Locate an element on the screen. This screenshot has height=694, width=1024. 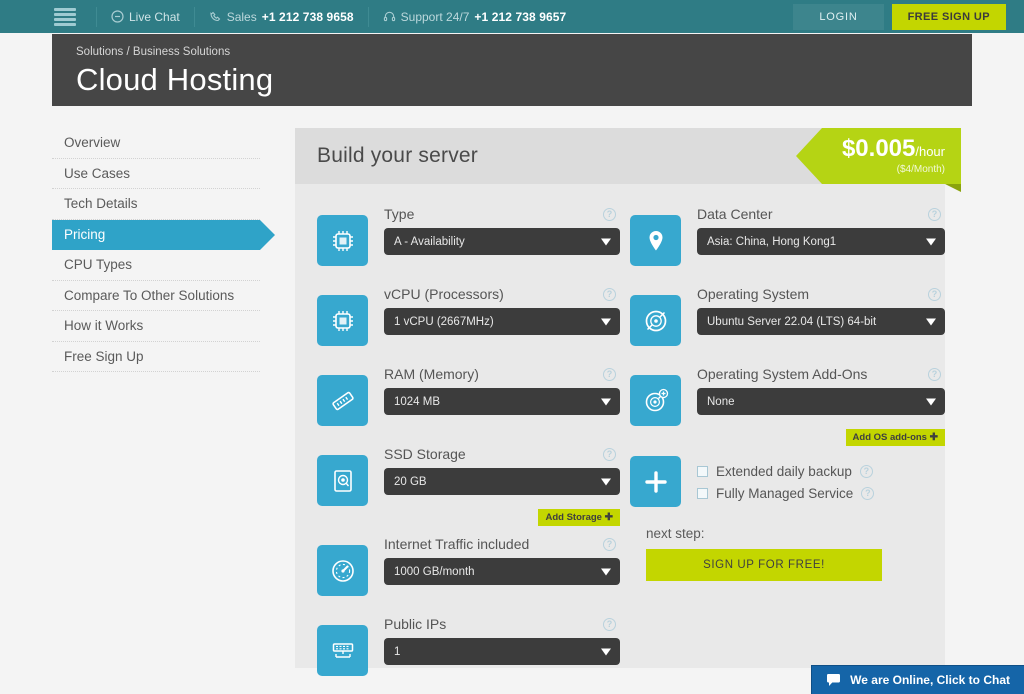
breadcrumb-root: Solutions is located at coordinates (99, 52).